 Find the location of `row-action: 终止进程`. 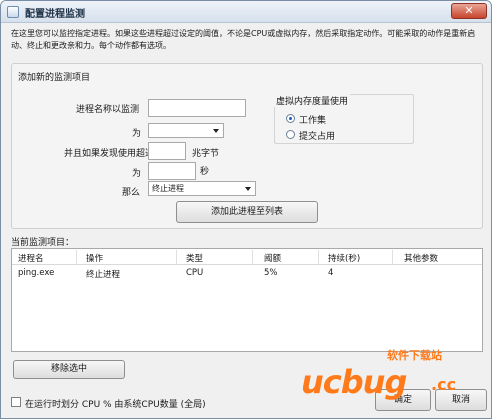

row-action: 终止进程 is located at coordinates (103, 275).